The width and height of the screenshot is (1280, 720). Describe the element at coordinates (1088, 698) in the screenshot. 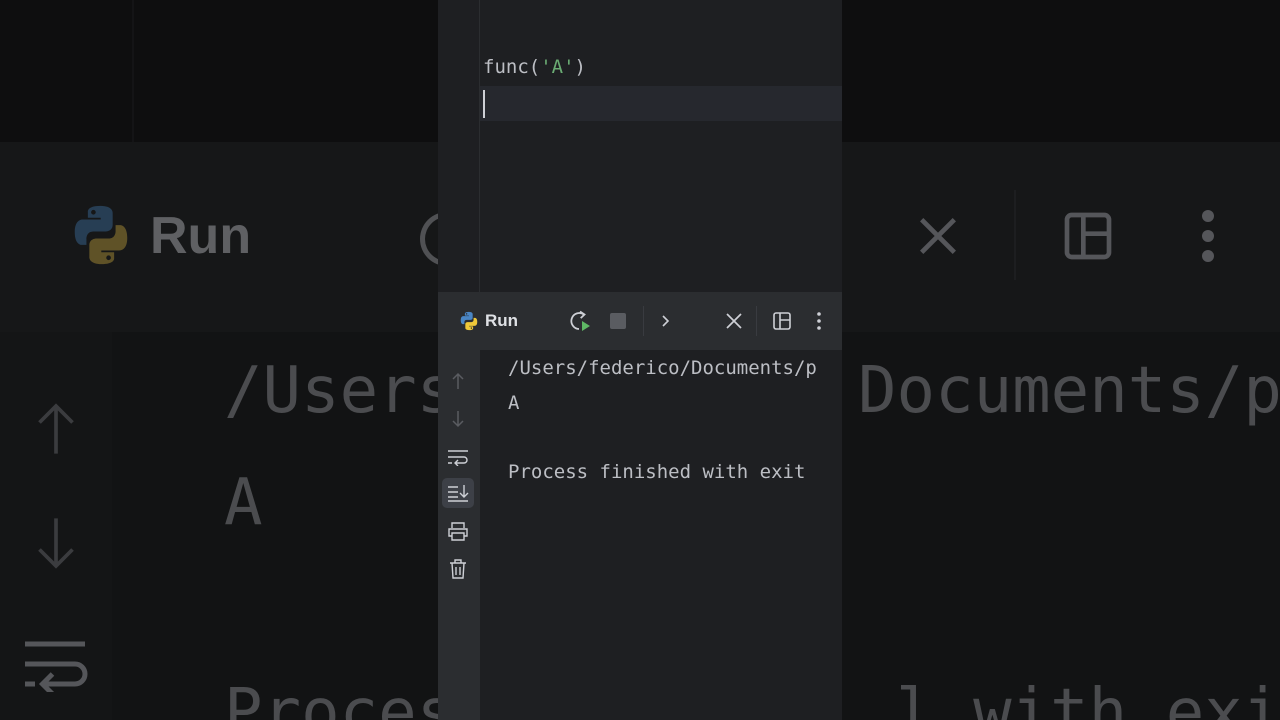

I see `background-process-right: l with exit` at that location.